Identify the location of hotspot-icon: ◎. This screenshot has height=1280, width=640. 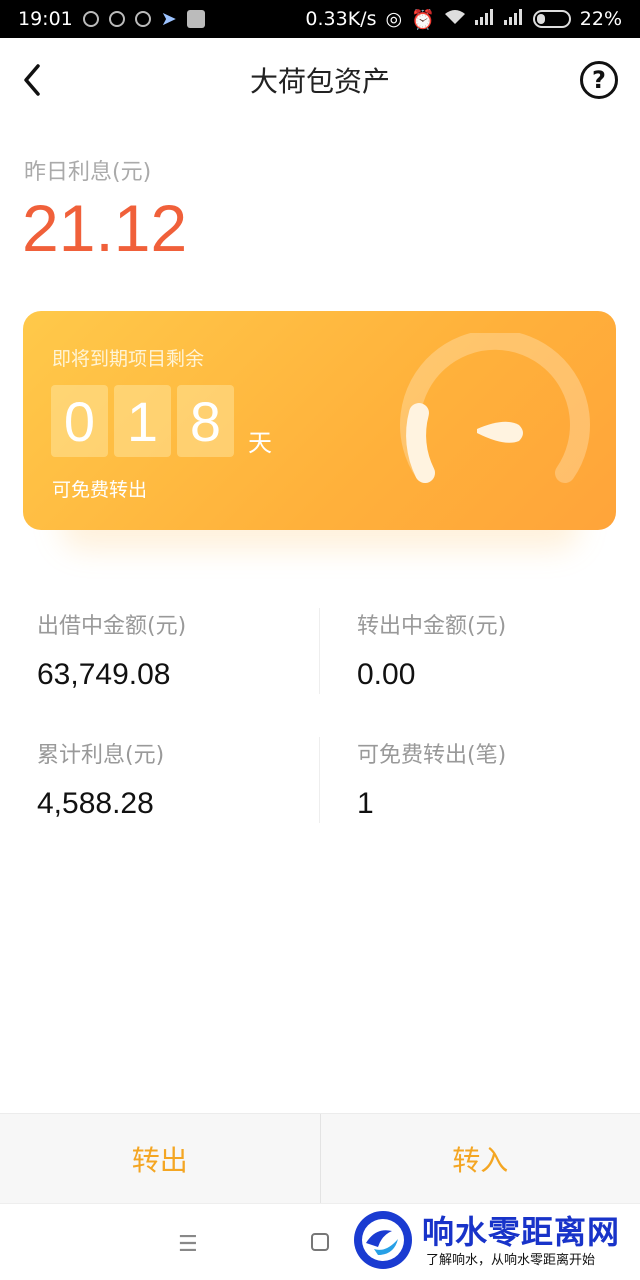
(394, 19).